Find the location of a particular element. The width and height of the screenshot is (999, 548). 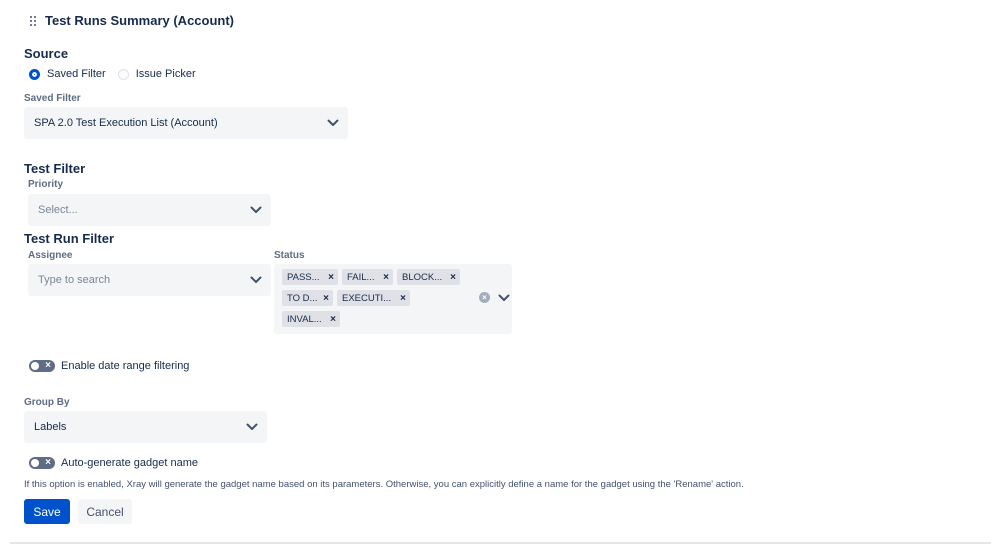

auto-name-toggle: × is located at coordinates (42, 463).